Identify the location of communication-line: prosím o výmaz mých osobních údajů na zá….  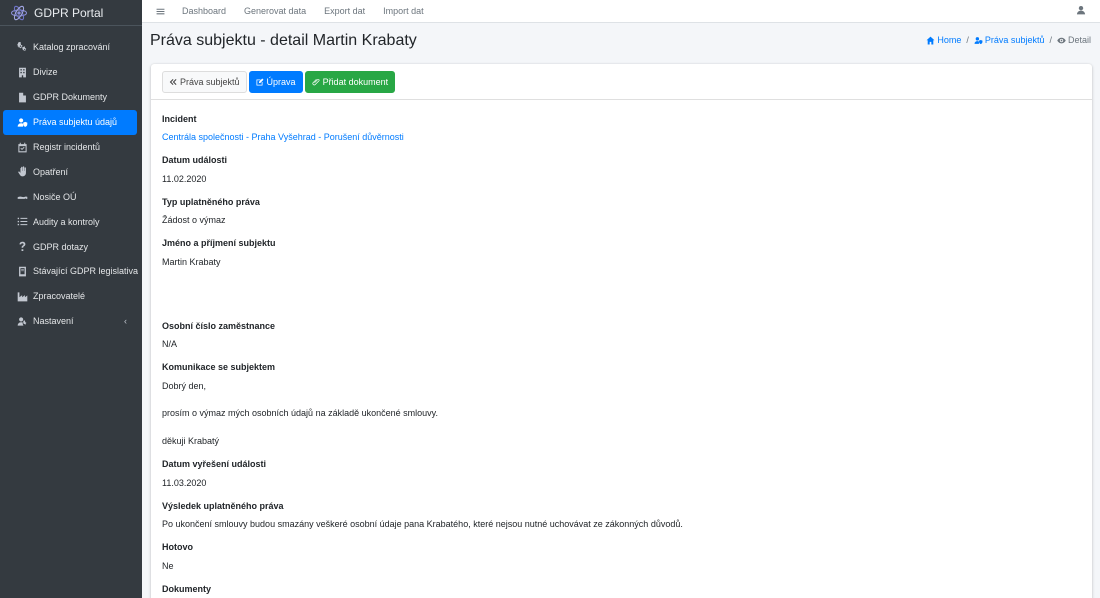
(300, 413).